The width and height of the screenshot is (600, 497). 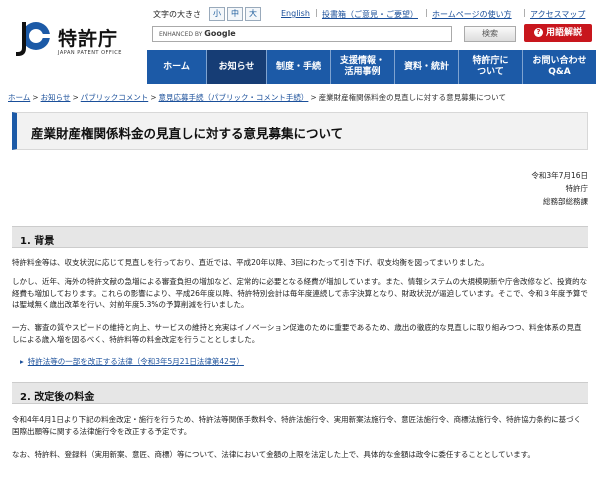 I want to click on nav-contact: お問い合わせ Q&A, so click(x=559, y=67).